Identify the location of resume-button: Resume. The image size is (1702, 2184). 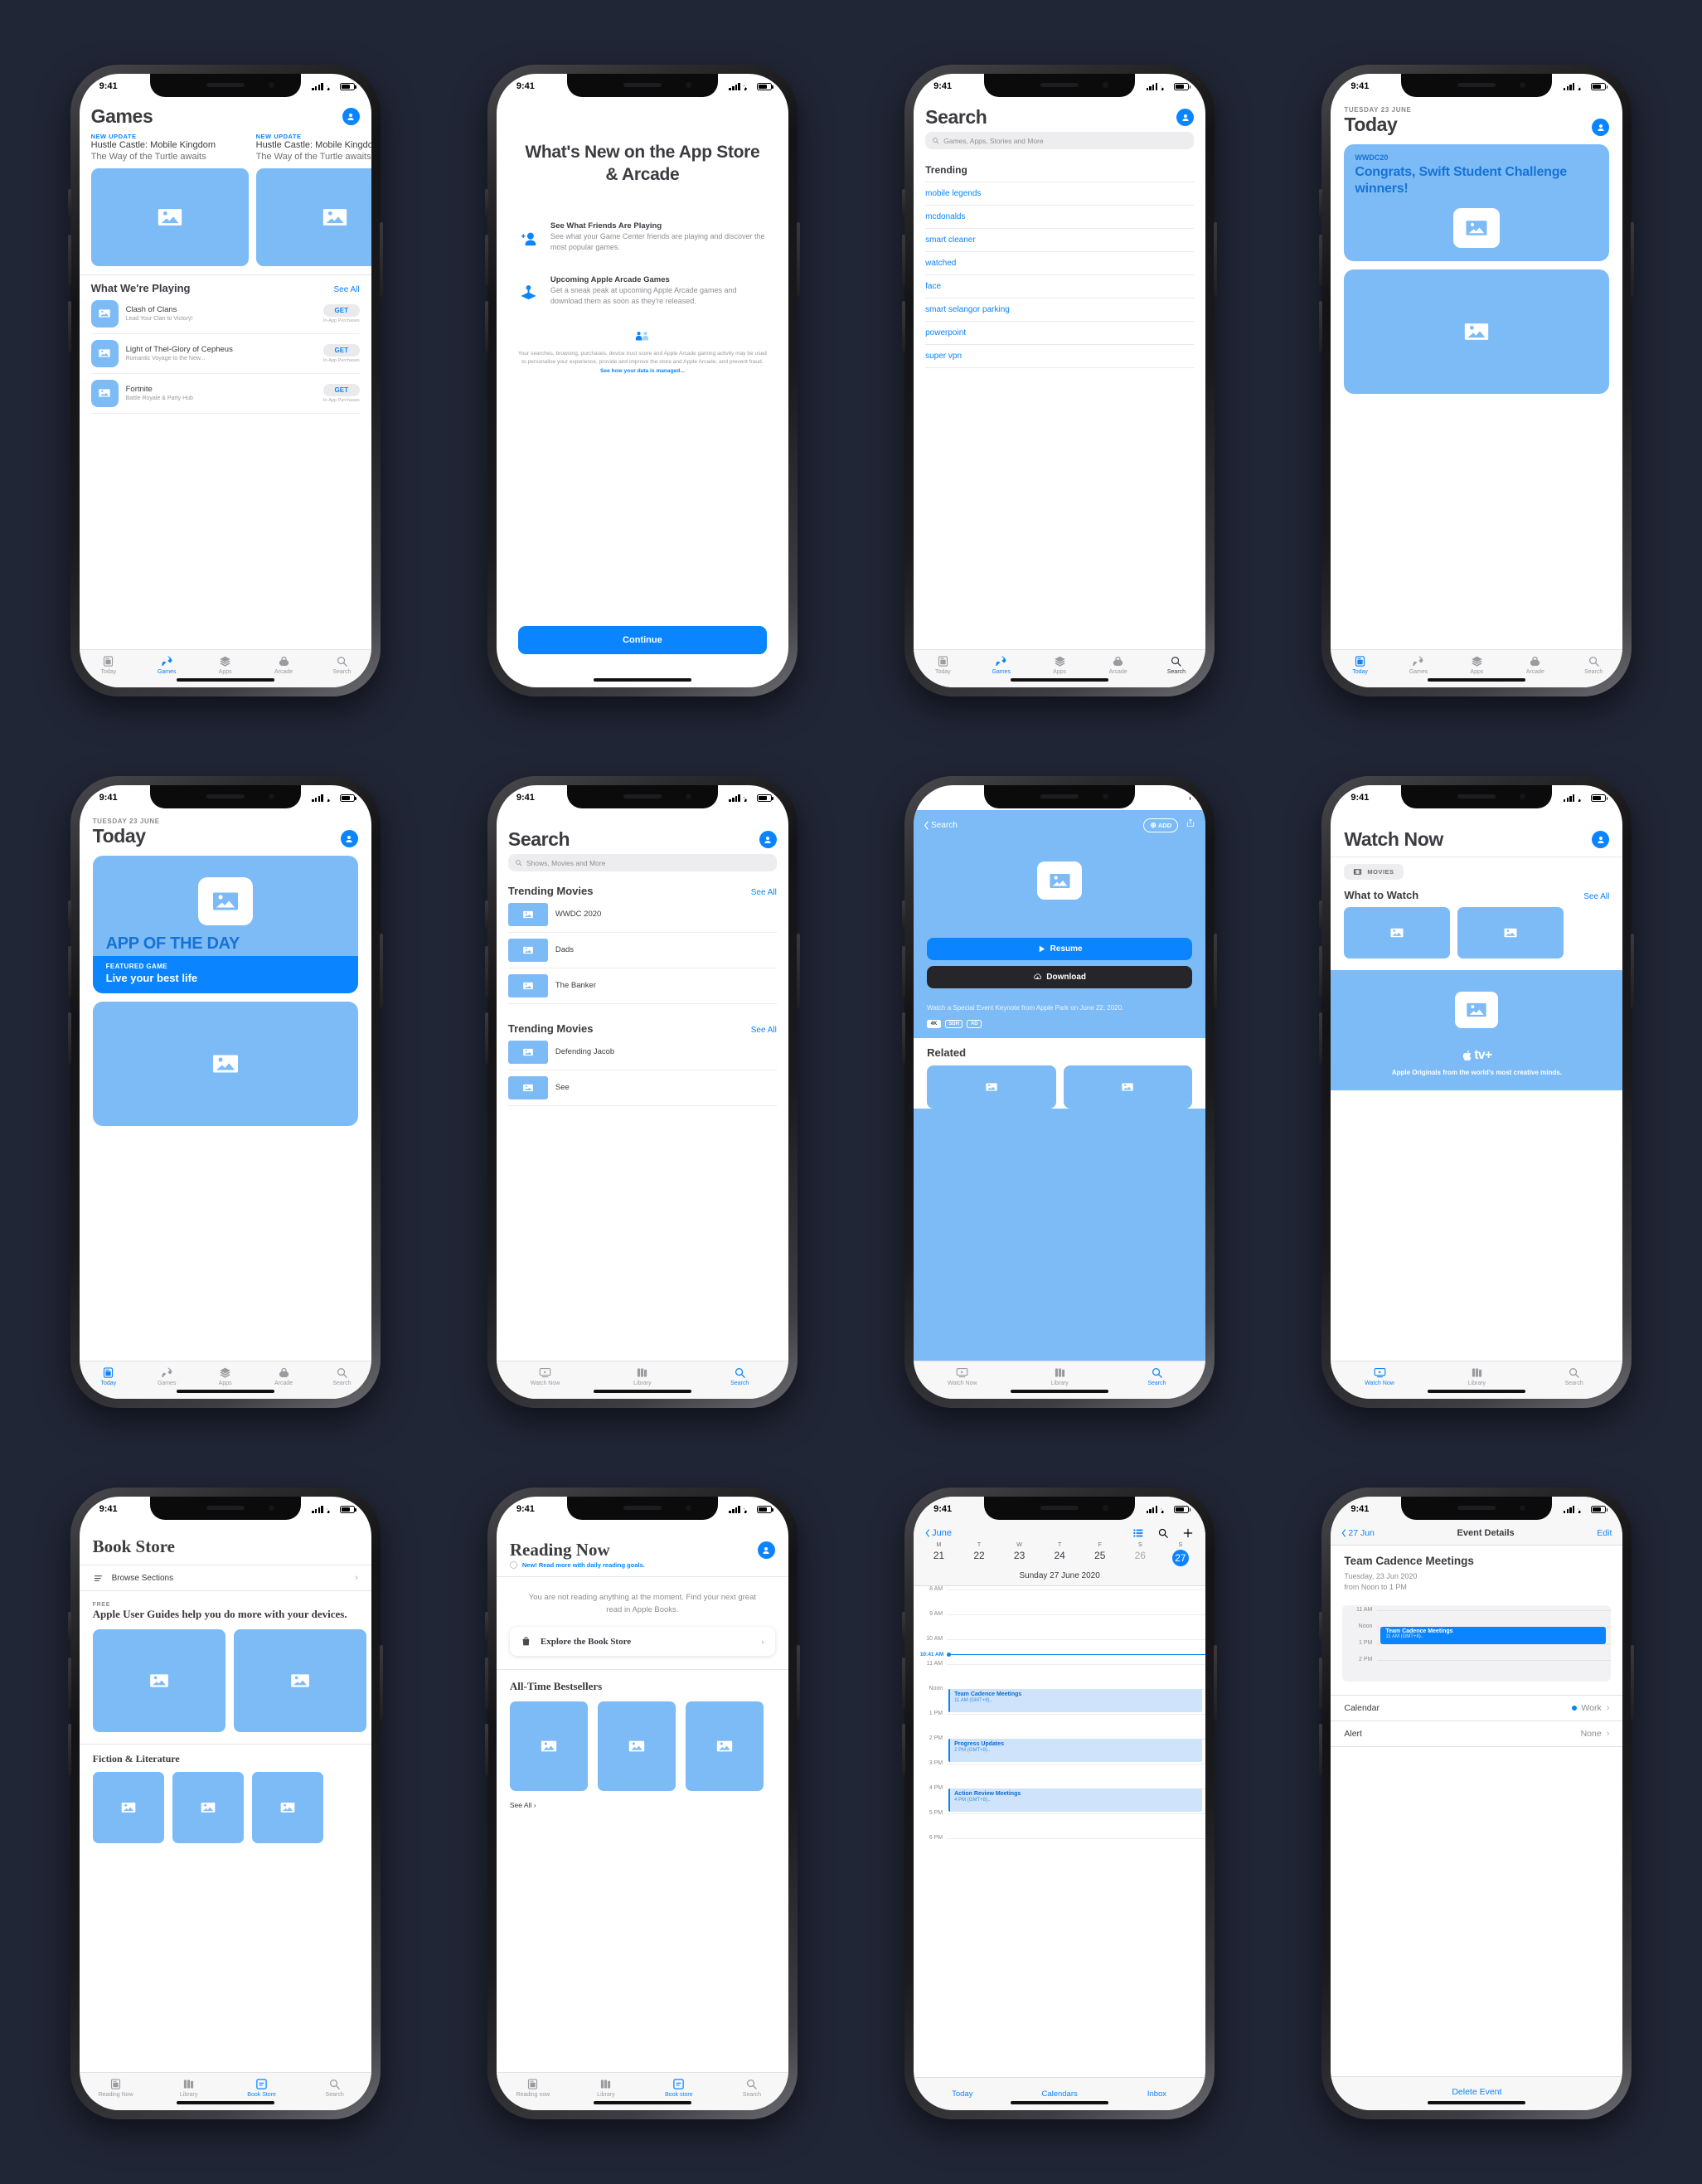
(1060, 949).